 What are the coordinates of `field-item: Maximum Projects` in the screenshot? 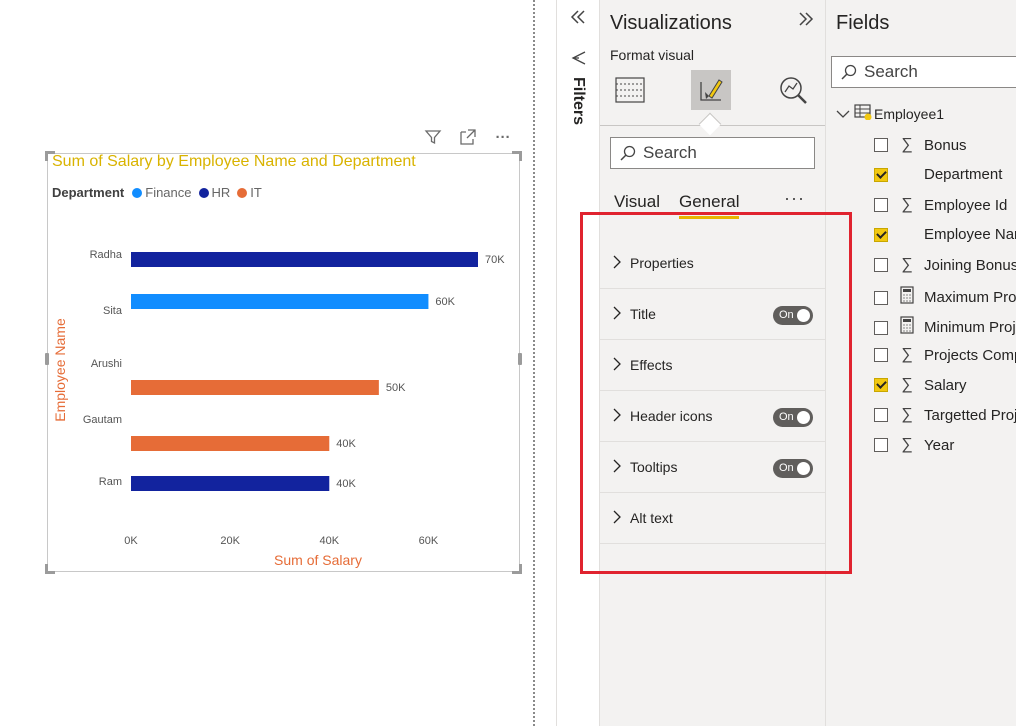 It's located at (945, 297).